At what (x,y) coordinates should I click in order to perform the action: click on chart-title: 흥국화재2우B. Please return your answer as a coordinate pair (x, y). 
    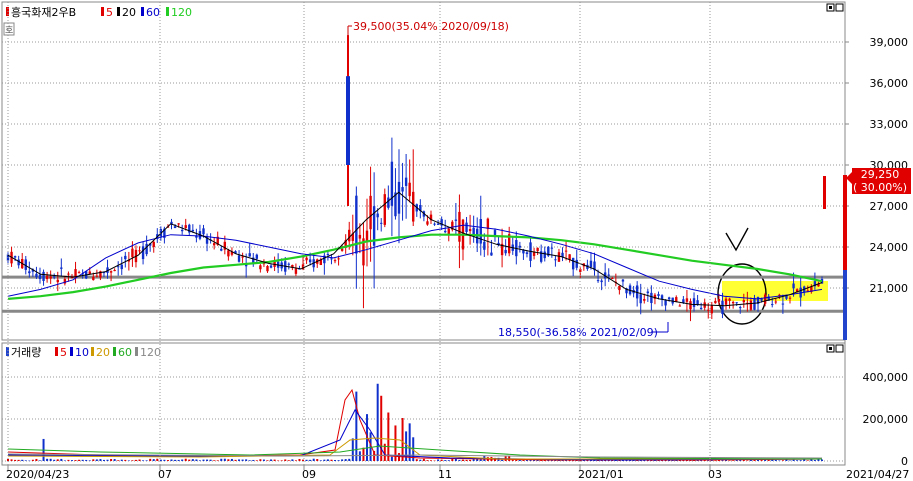
    Looking at the image, I should click on (43, 12).